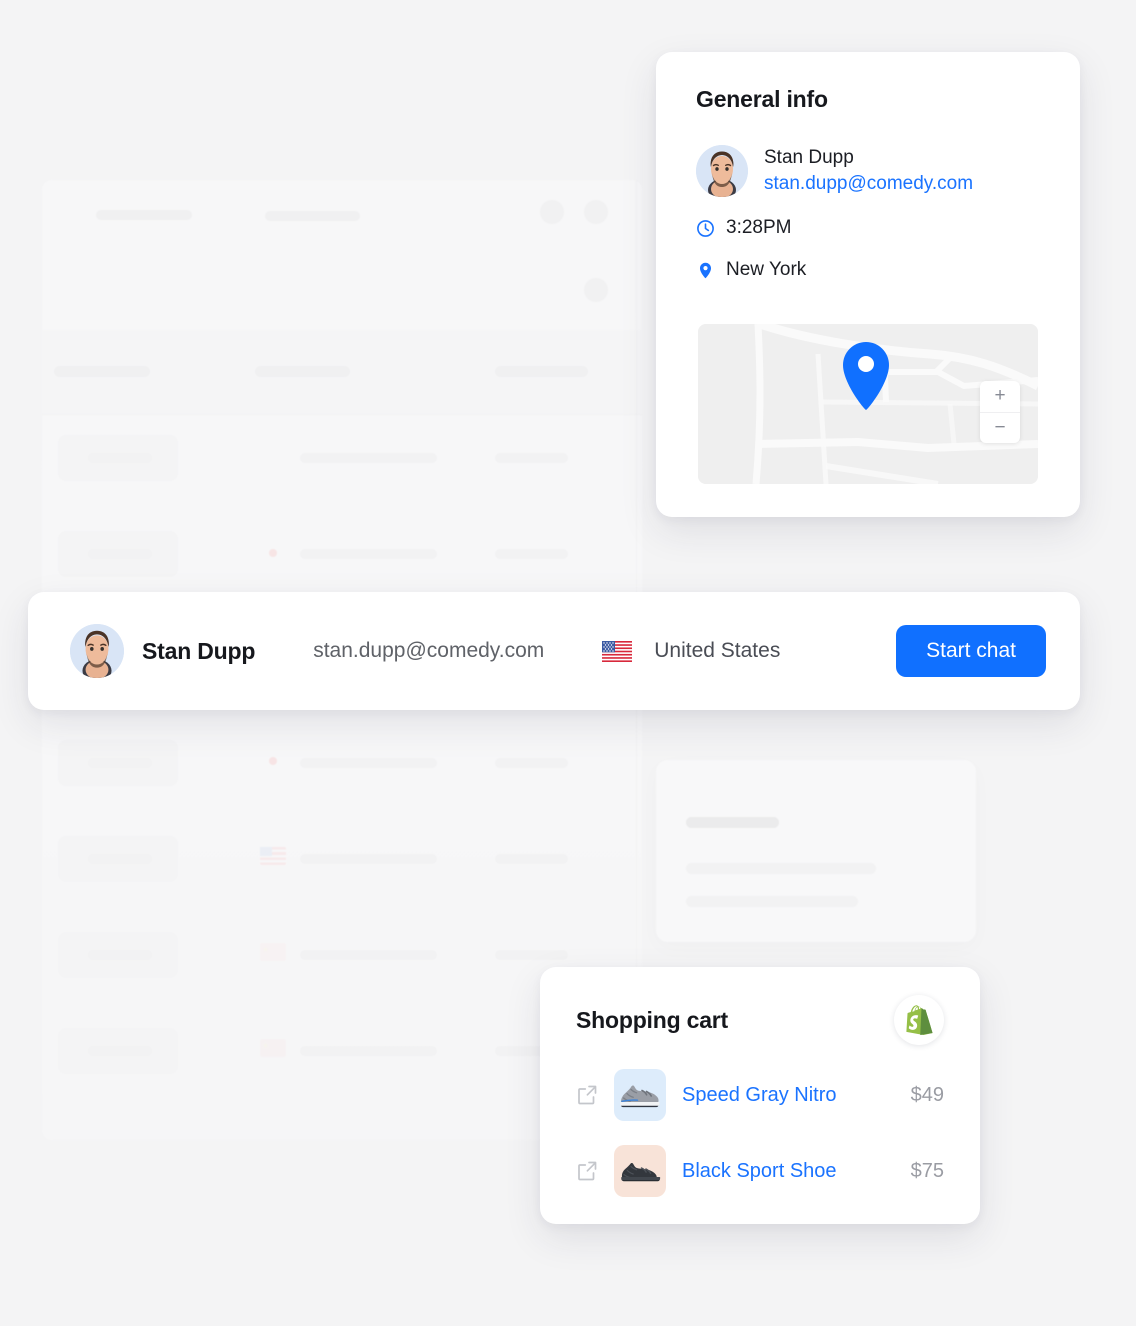 The height and width of the screenshot is (1326, 1136). Describe the element at coordinates (816, 851) in the screenshot. I see `skeleton-detail-card` at that location.